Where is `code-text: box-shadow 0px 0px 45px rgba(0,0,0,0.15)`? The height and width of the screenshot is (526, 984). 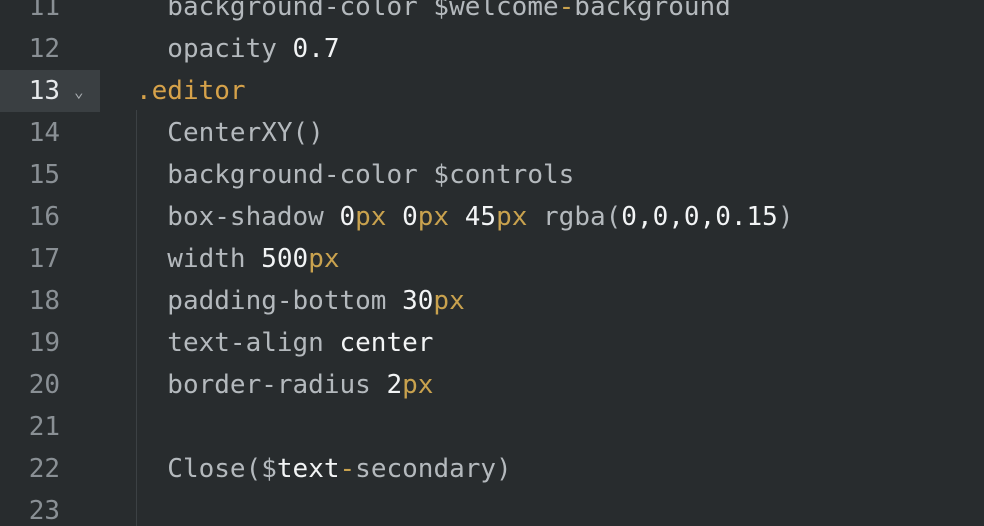
code-text: box-shadow 0px 0px 45px rgba(0,0,0,0.15) is located at coordinates (465, 217).